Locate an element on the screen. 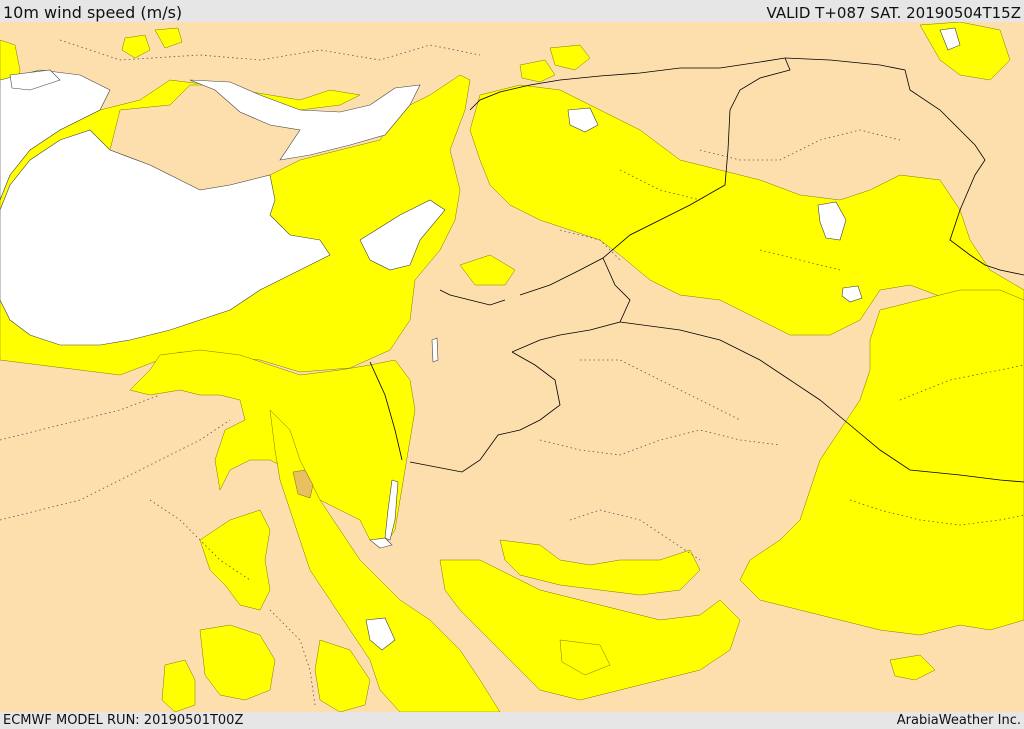 This screenshot has width=1024, height=729. credit: ArabiaWeather Inc. is located at coordinates (958, 720).